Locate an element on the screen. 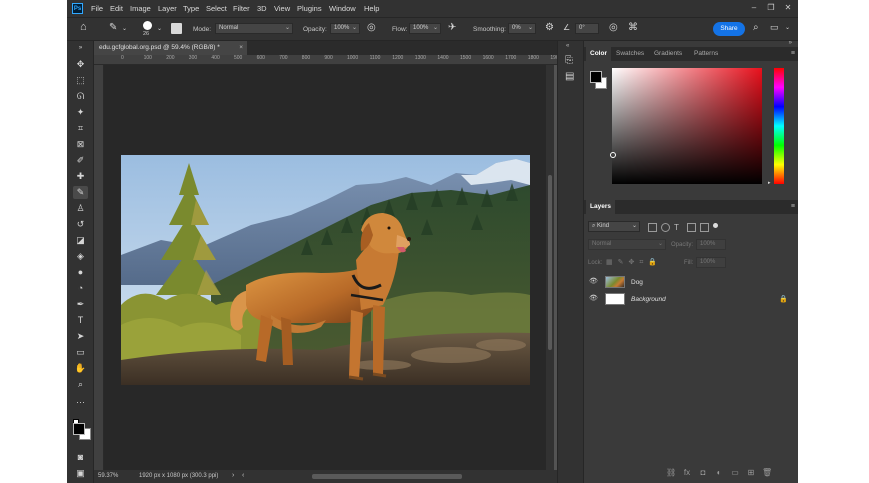 The width and height of the screenshot is (869, 483). filter-toggle-icon is located at coordinates (715, 225).